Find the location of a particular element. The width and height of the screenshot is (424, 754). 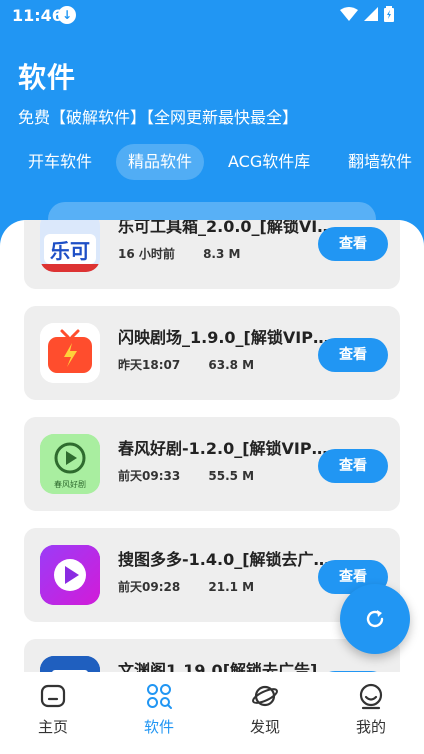

app-name: 春风好剧-1.2.0_[解锁VIP去广告] is located at coordinates (227, 447).